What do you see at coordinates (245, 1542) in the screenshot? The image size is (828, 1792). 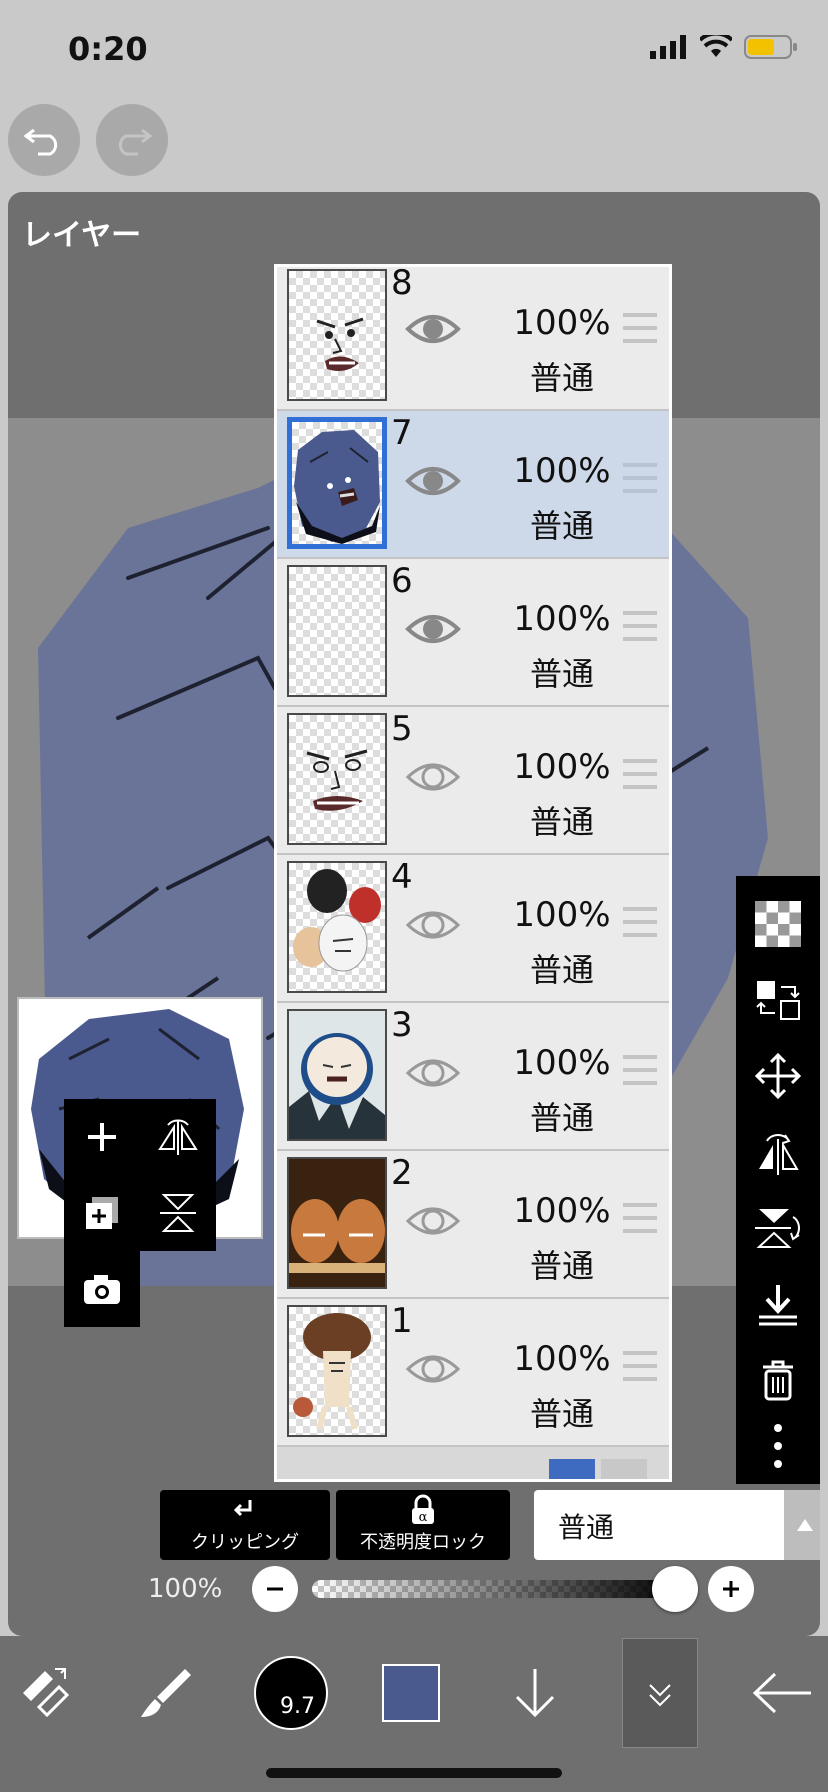 I see `clipping-label: クリッピング` at bounding box center [245, 1542].